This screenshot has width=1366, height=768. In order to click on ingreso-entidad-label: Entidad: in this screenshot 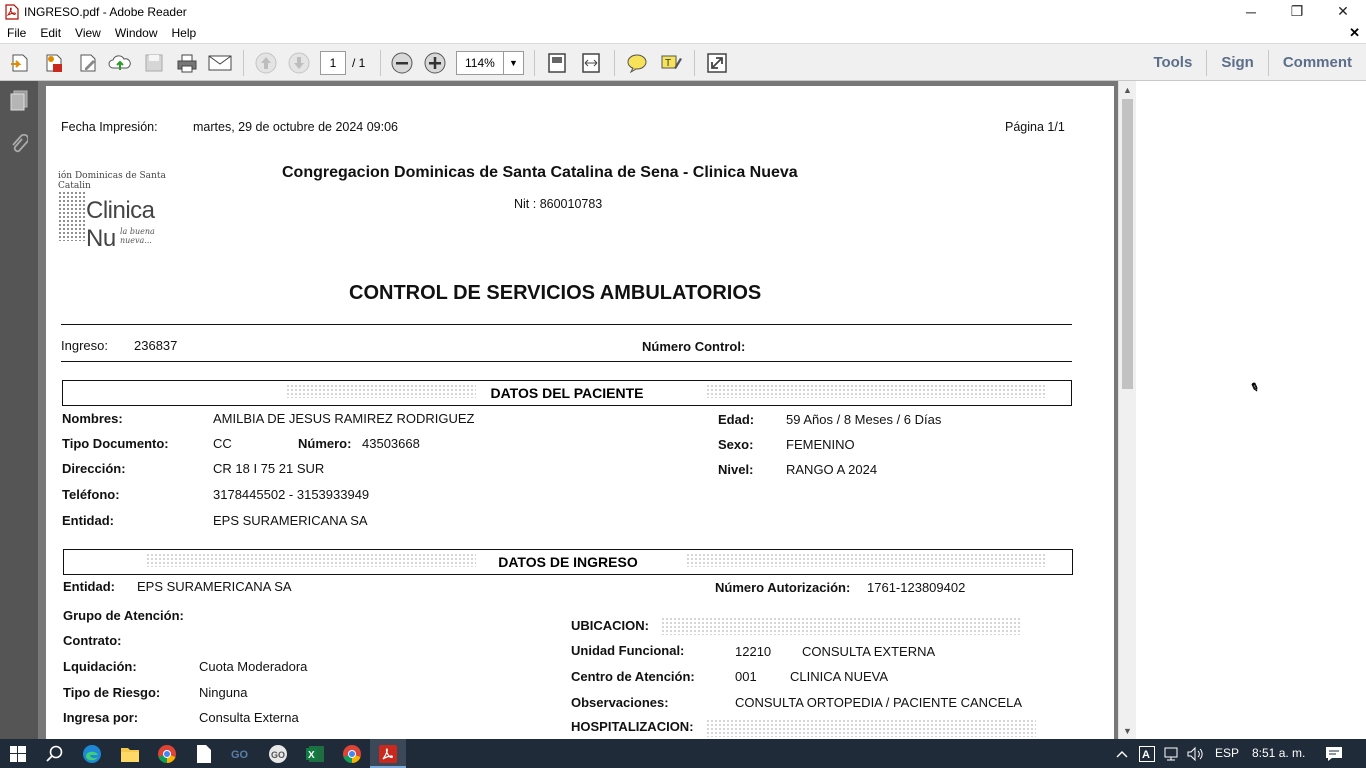, I will do `click(89, 586)`.